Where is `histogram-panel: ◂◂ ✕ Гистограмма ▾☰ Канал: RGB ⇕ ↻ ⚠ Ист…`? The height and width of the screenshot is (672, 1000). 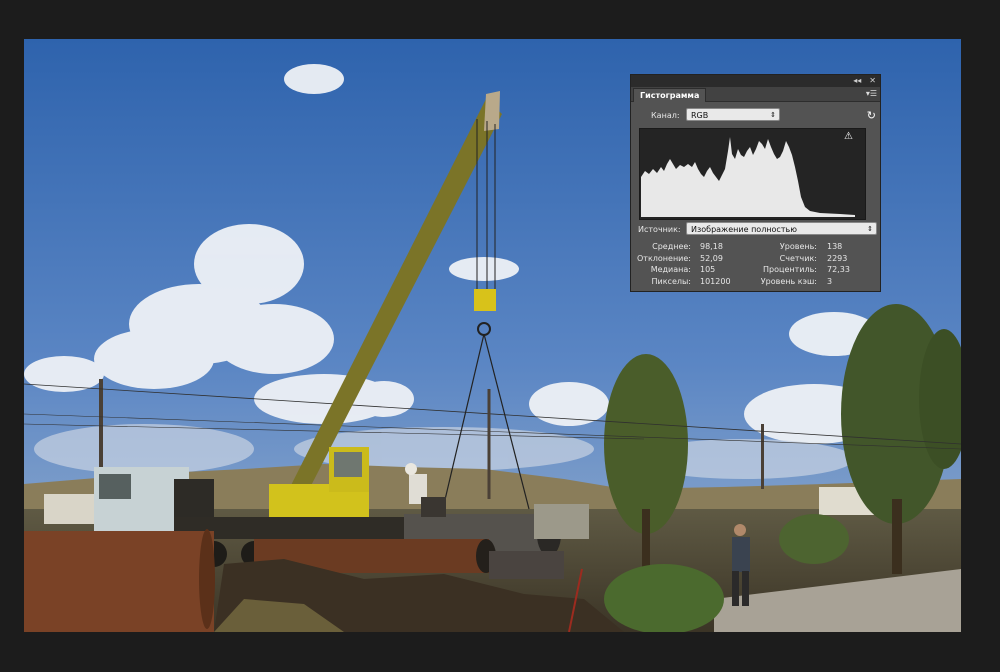
histogram-panel: ◂◂ ✕ Гистограмма ▾☰ Канал: RGB ⇕ ↻ ⚠ Ист… is located at coordinates (755, 183).